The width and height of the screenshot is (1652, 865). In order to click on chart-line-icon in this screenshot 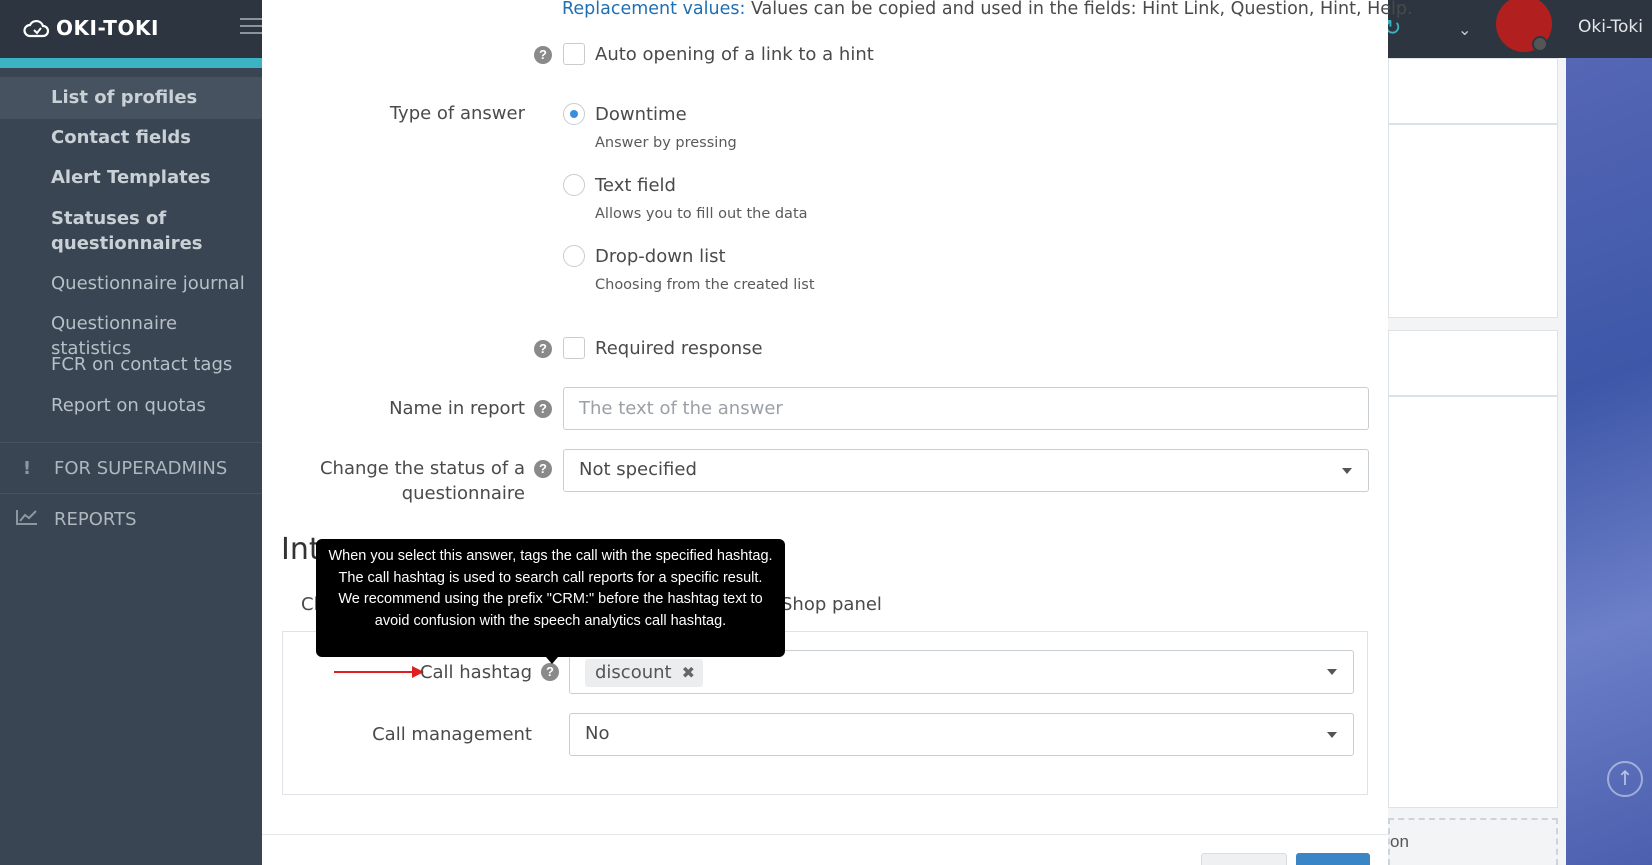, I will do `click(27, 519)`.